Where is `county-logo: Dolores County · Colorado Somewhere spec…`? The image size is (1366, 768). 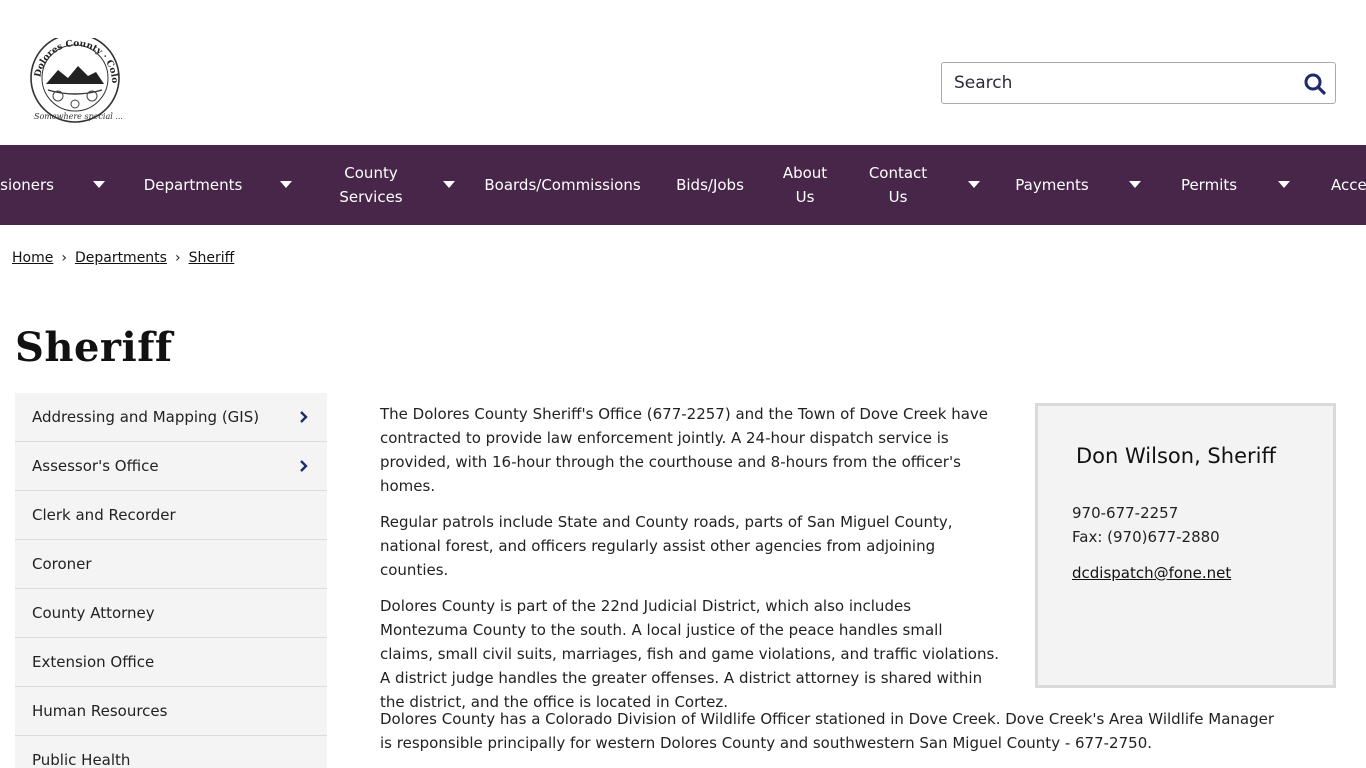 county-logo: Dolores County · Colorado Somewhere spec… is located at coordinates (74, 78).